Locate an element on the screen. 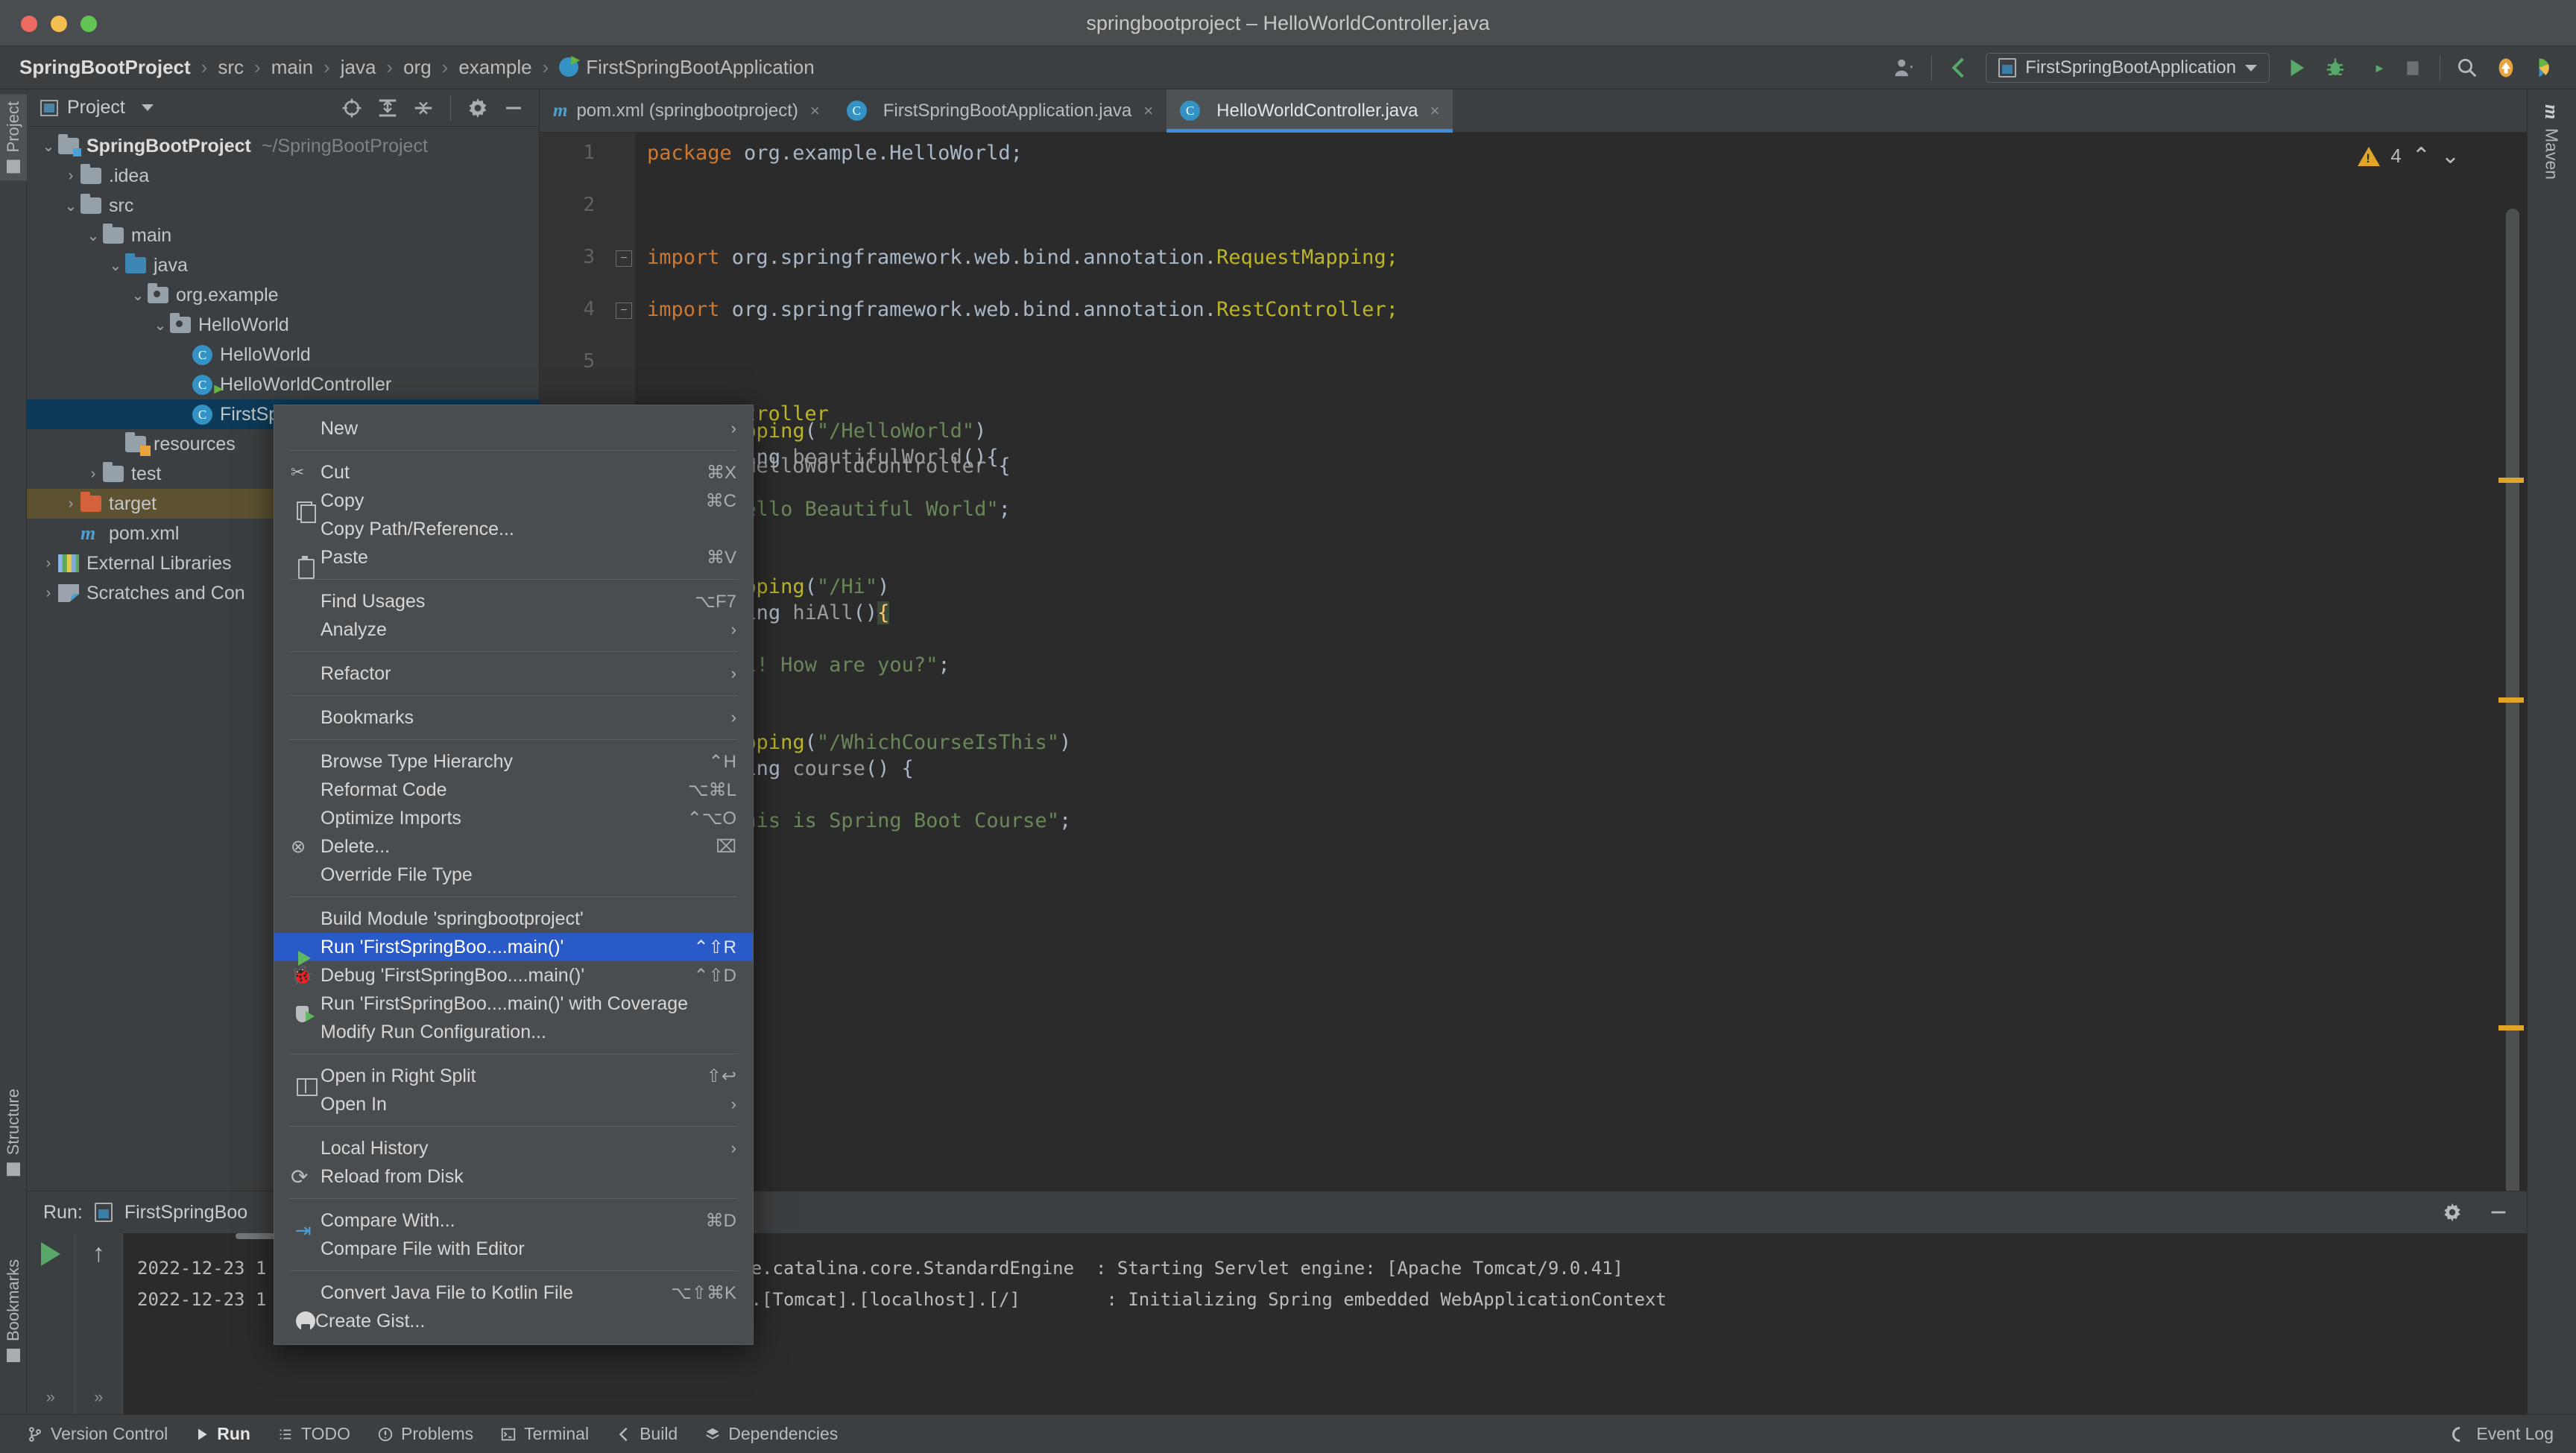 This screenshot has width=2576, height=1453. status-item-terminal: Terminal is located at coordinates (544, 1434).